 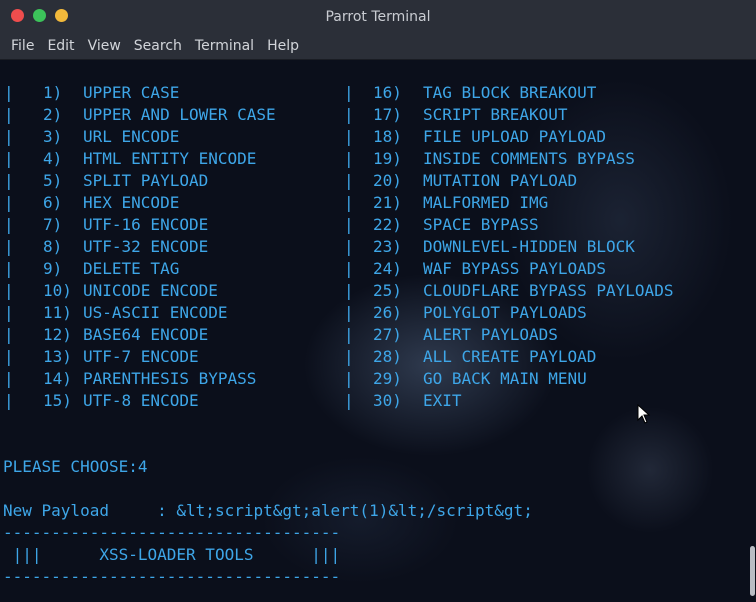 What do you see at coordinates (85, 510) in the screenshot?
I see `payload-label: New Payload :` at bounding box center [85, 510].